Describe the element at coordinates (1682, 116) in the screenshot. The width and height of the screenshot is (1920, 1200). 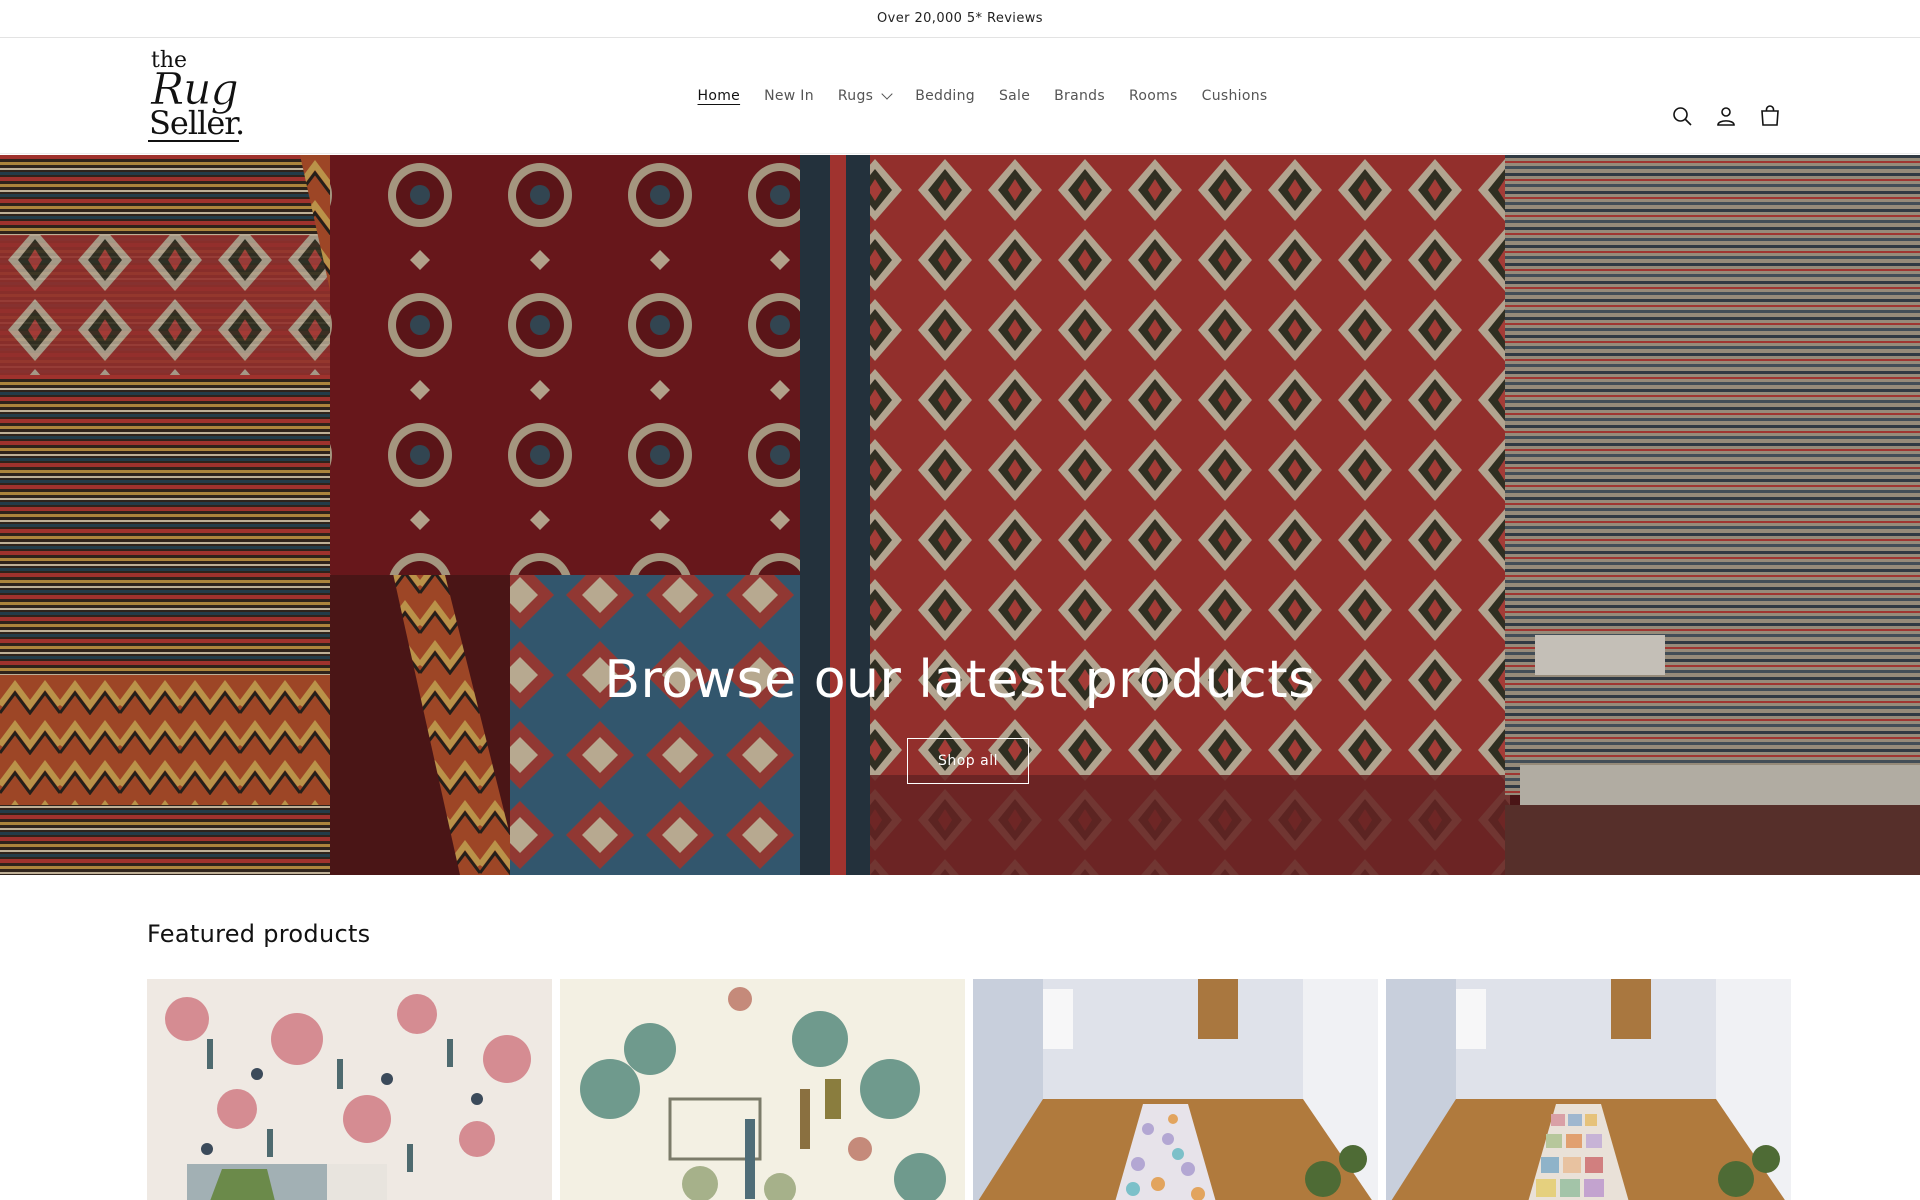
I see `search-icon` at that location.